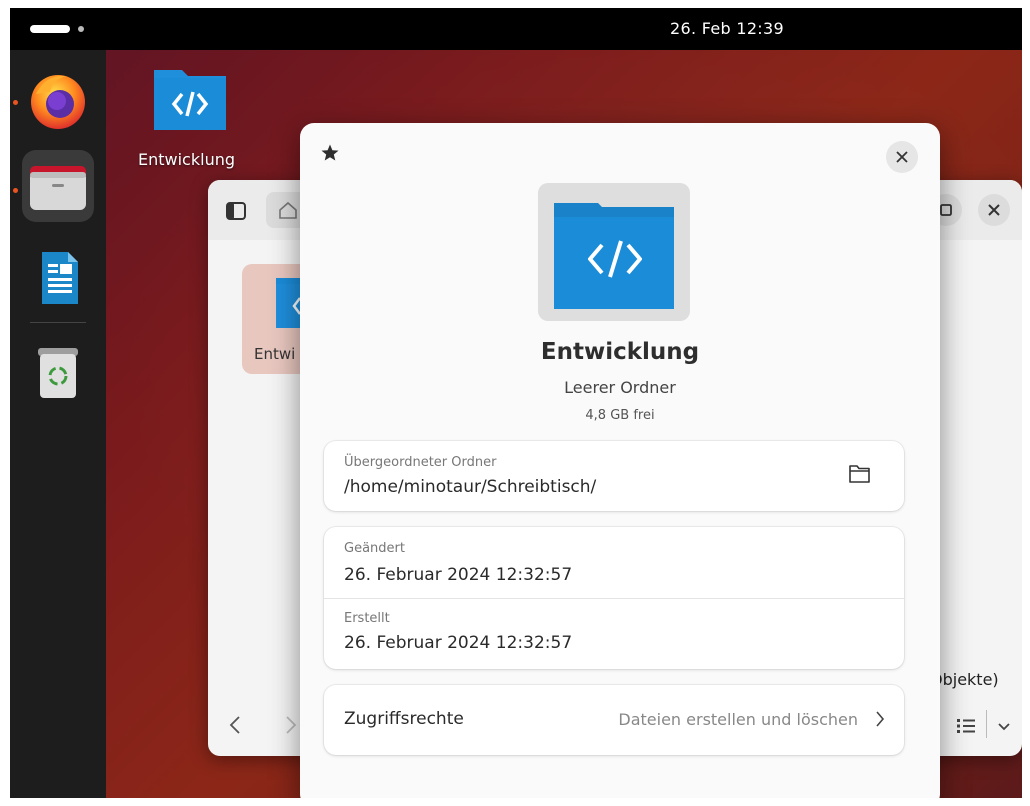 The width and height of the screenshot is (1030, 806). What do you see at coordinates (374, 548) in the screenshot?
I see `modified-caption: Geändert` at bounding box center [374, 548].